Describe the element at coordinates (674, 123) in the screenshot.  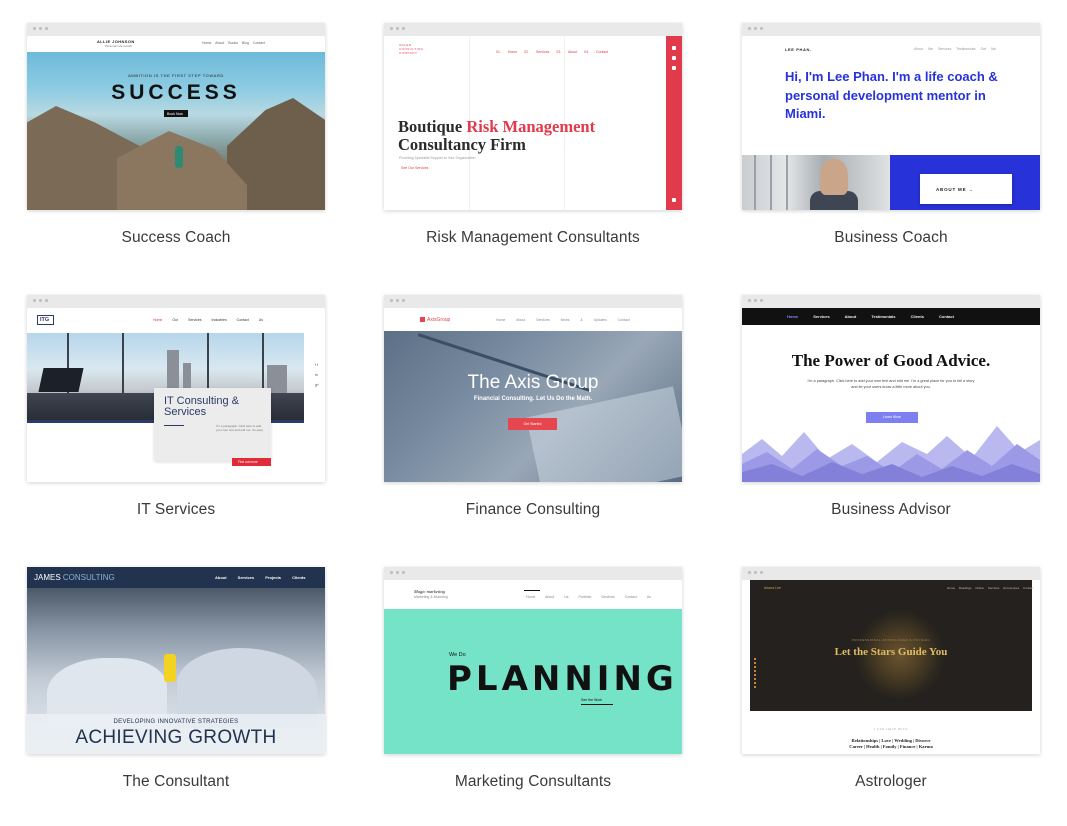
I see `social-sidebar` at that location.